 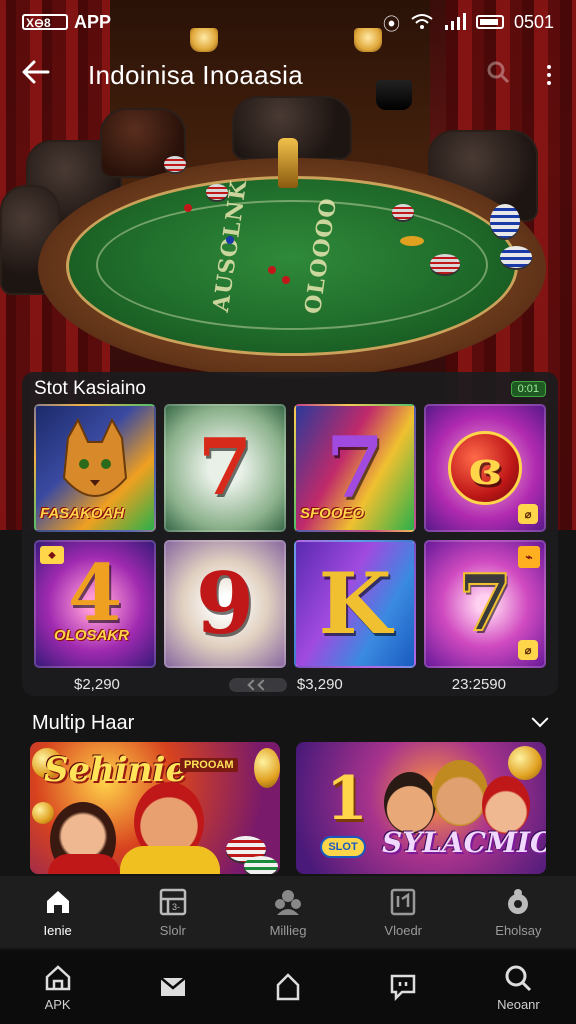 What do you see at coordinates (403, 901) in the screenshot?
I see `video-icon` at bounding box center [403, 901].